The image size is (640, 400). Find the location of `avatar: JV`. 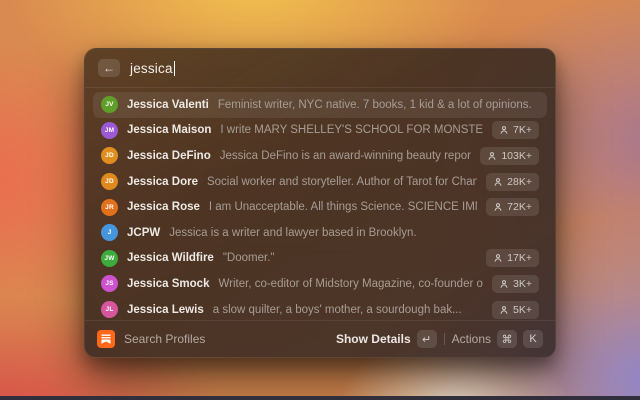

avatar: JV is located at coordinates (109, 105).